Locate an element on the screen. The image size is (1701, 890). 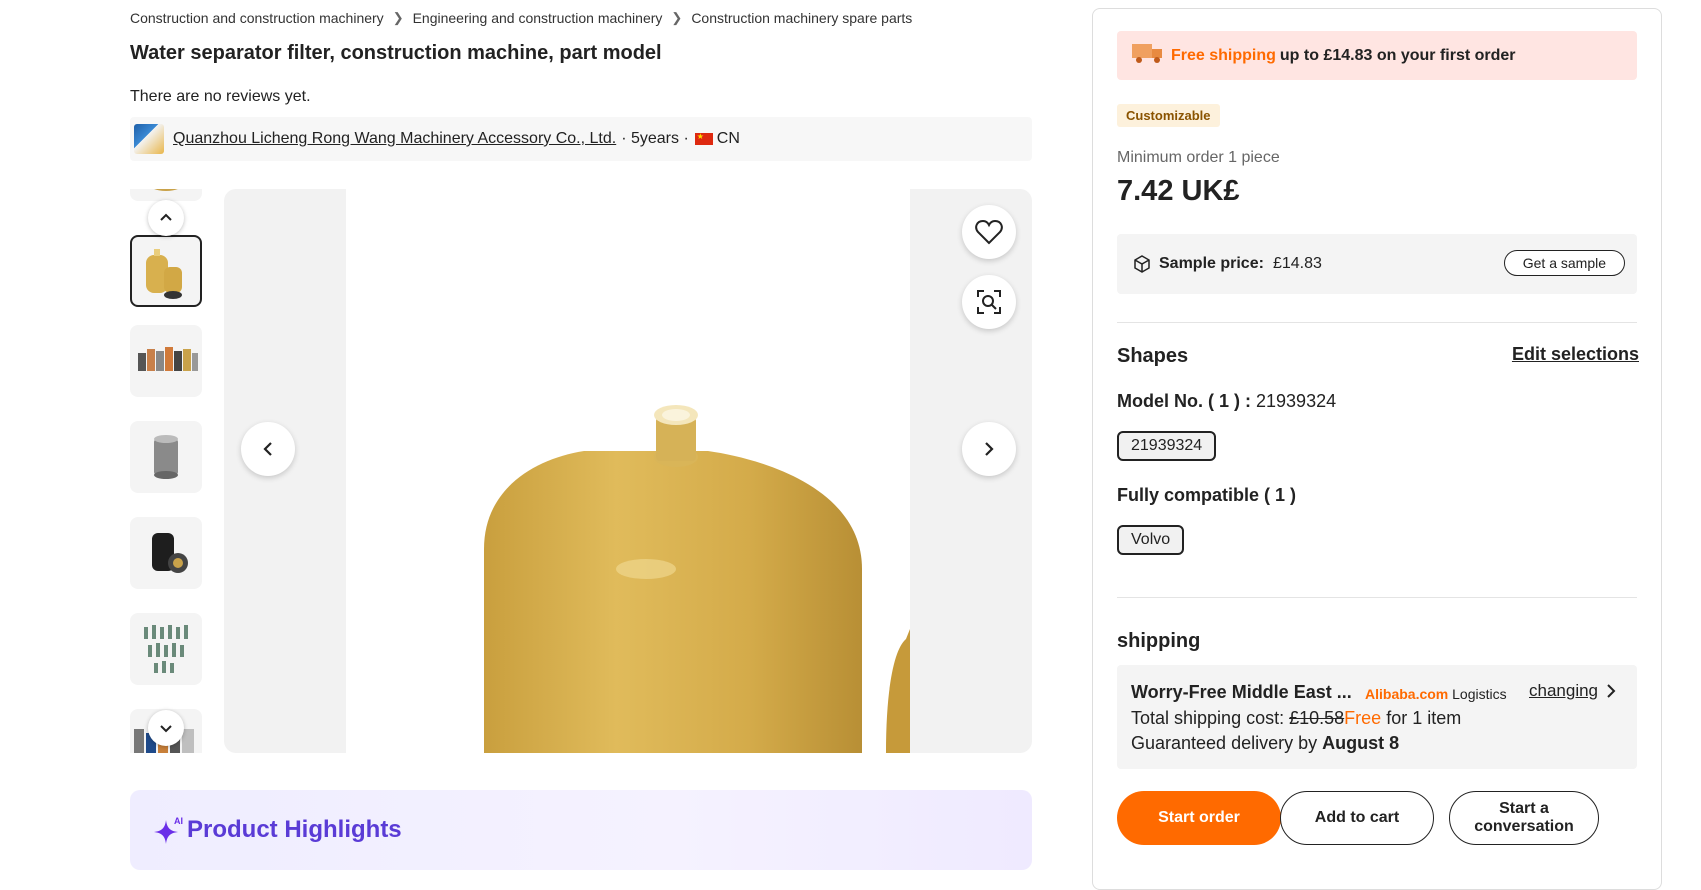
chevron-left-icon is located at coordinates (267, 449).